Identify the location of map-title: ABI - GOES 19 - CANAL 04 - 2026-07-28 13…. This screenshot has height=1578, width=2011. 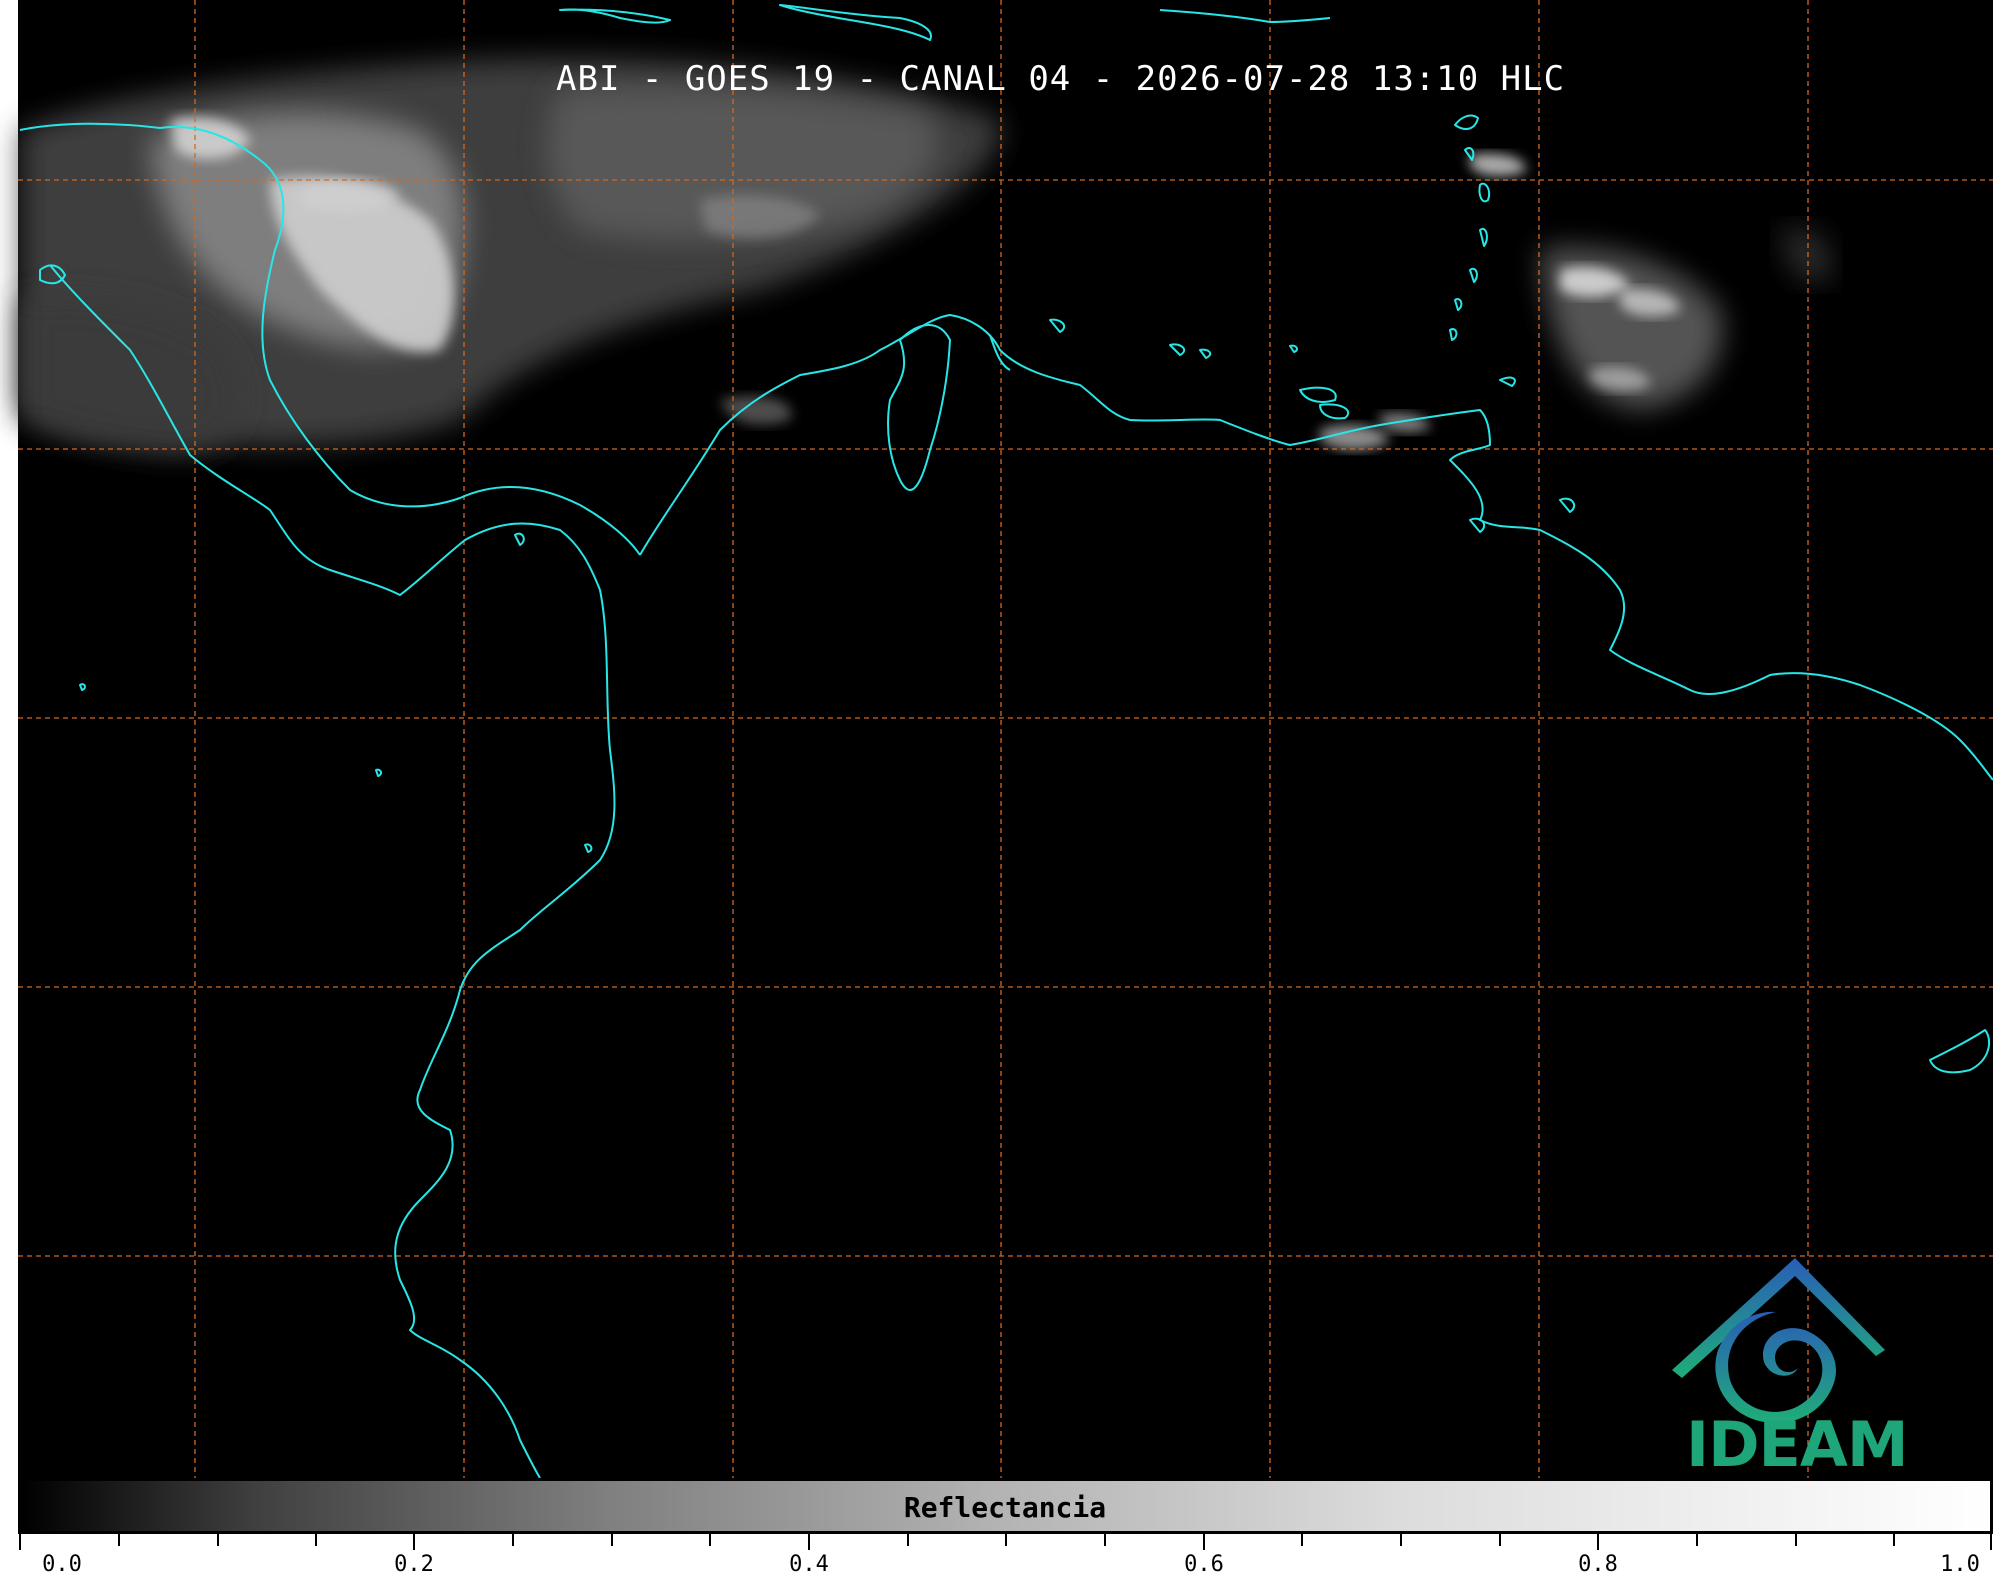
(1061, 79).